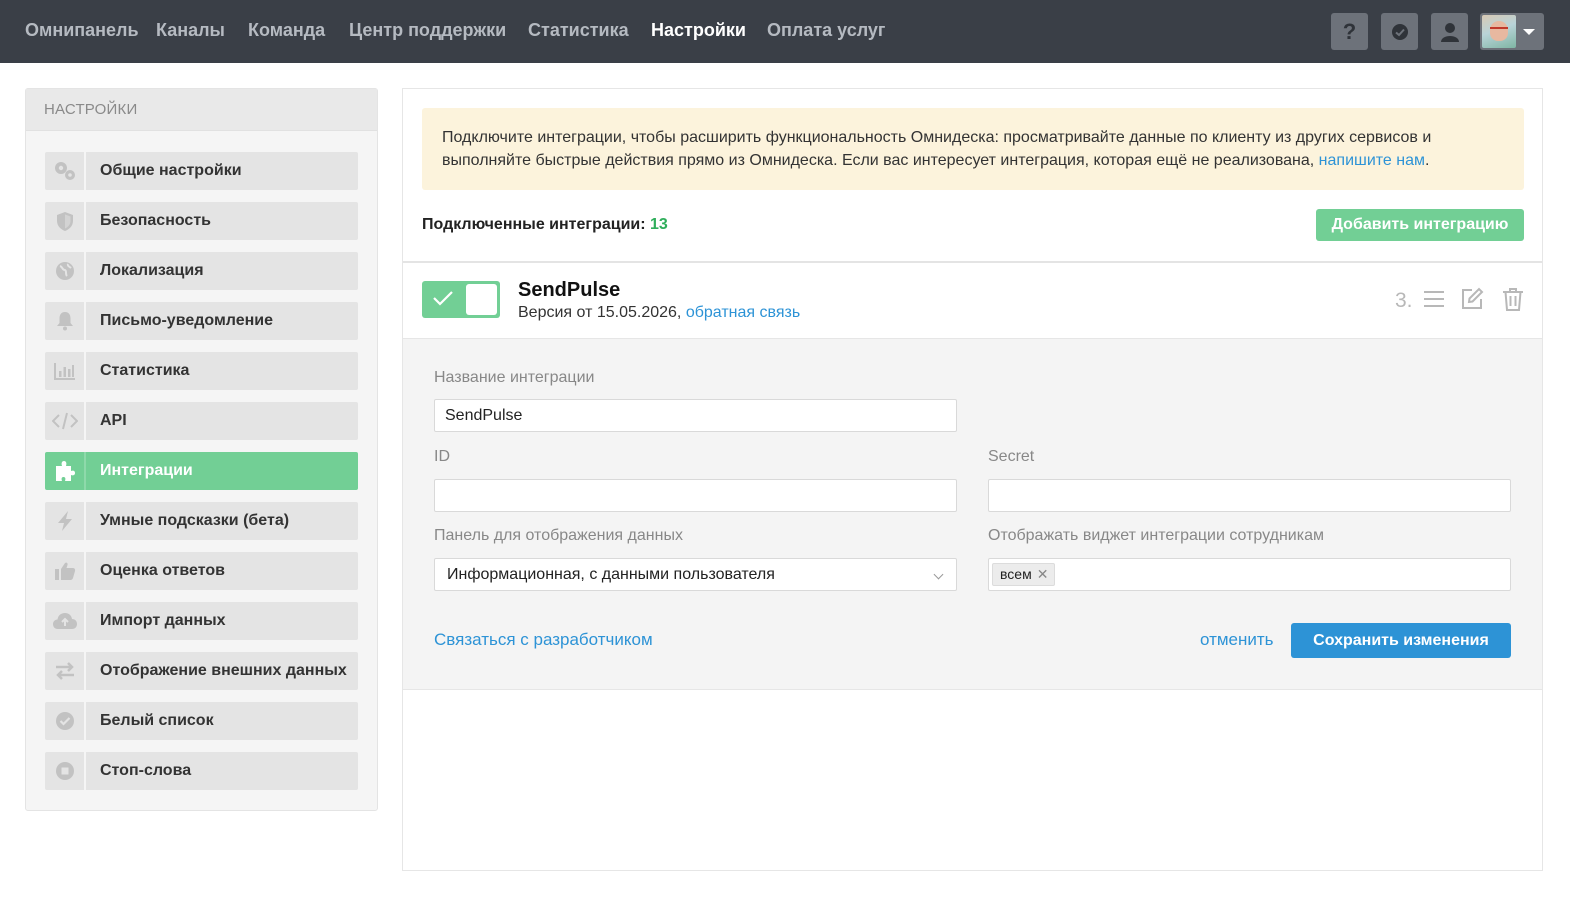  I want to click on gears-icon, so click(65, 171).